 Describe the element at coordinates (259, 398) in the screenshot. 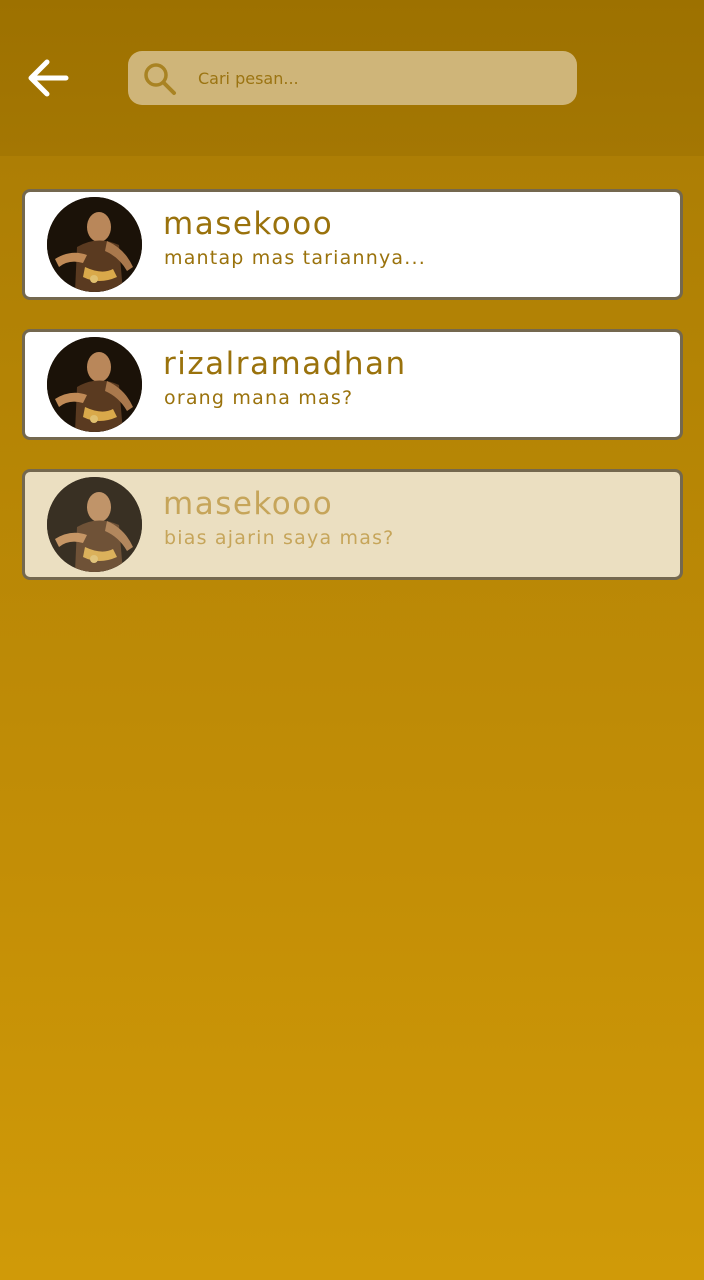

I see `chat-preview: orang mana mas?` at that location.